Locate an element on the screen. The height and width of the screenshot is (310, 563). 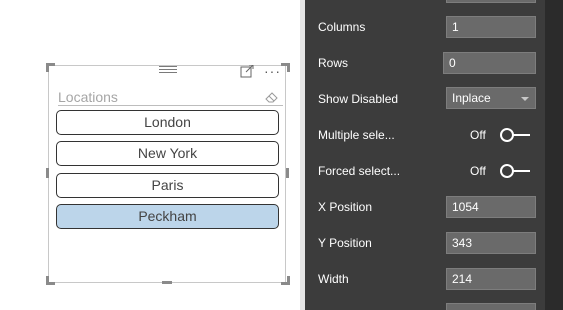
forced-select-toggle is located at coordinates (515, 171).